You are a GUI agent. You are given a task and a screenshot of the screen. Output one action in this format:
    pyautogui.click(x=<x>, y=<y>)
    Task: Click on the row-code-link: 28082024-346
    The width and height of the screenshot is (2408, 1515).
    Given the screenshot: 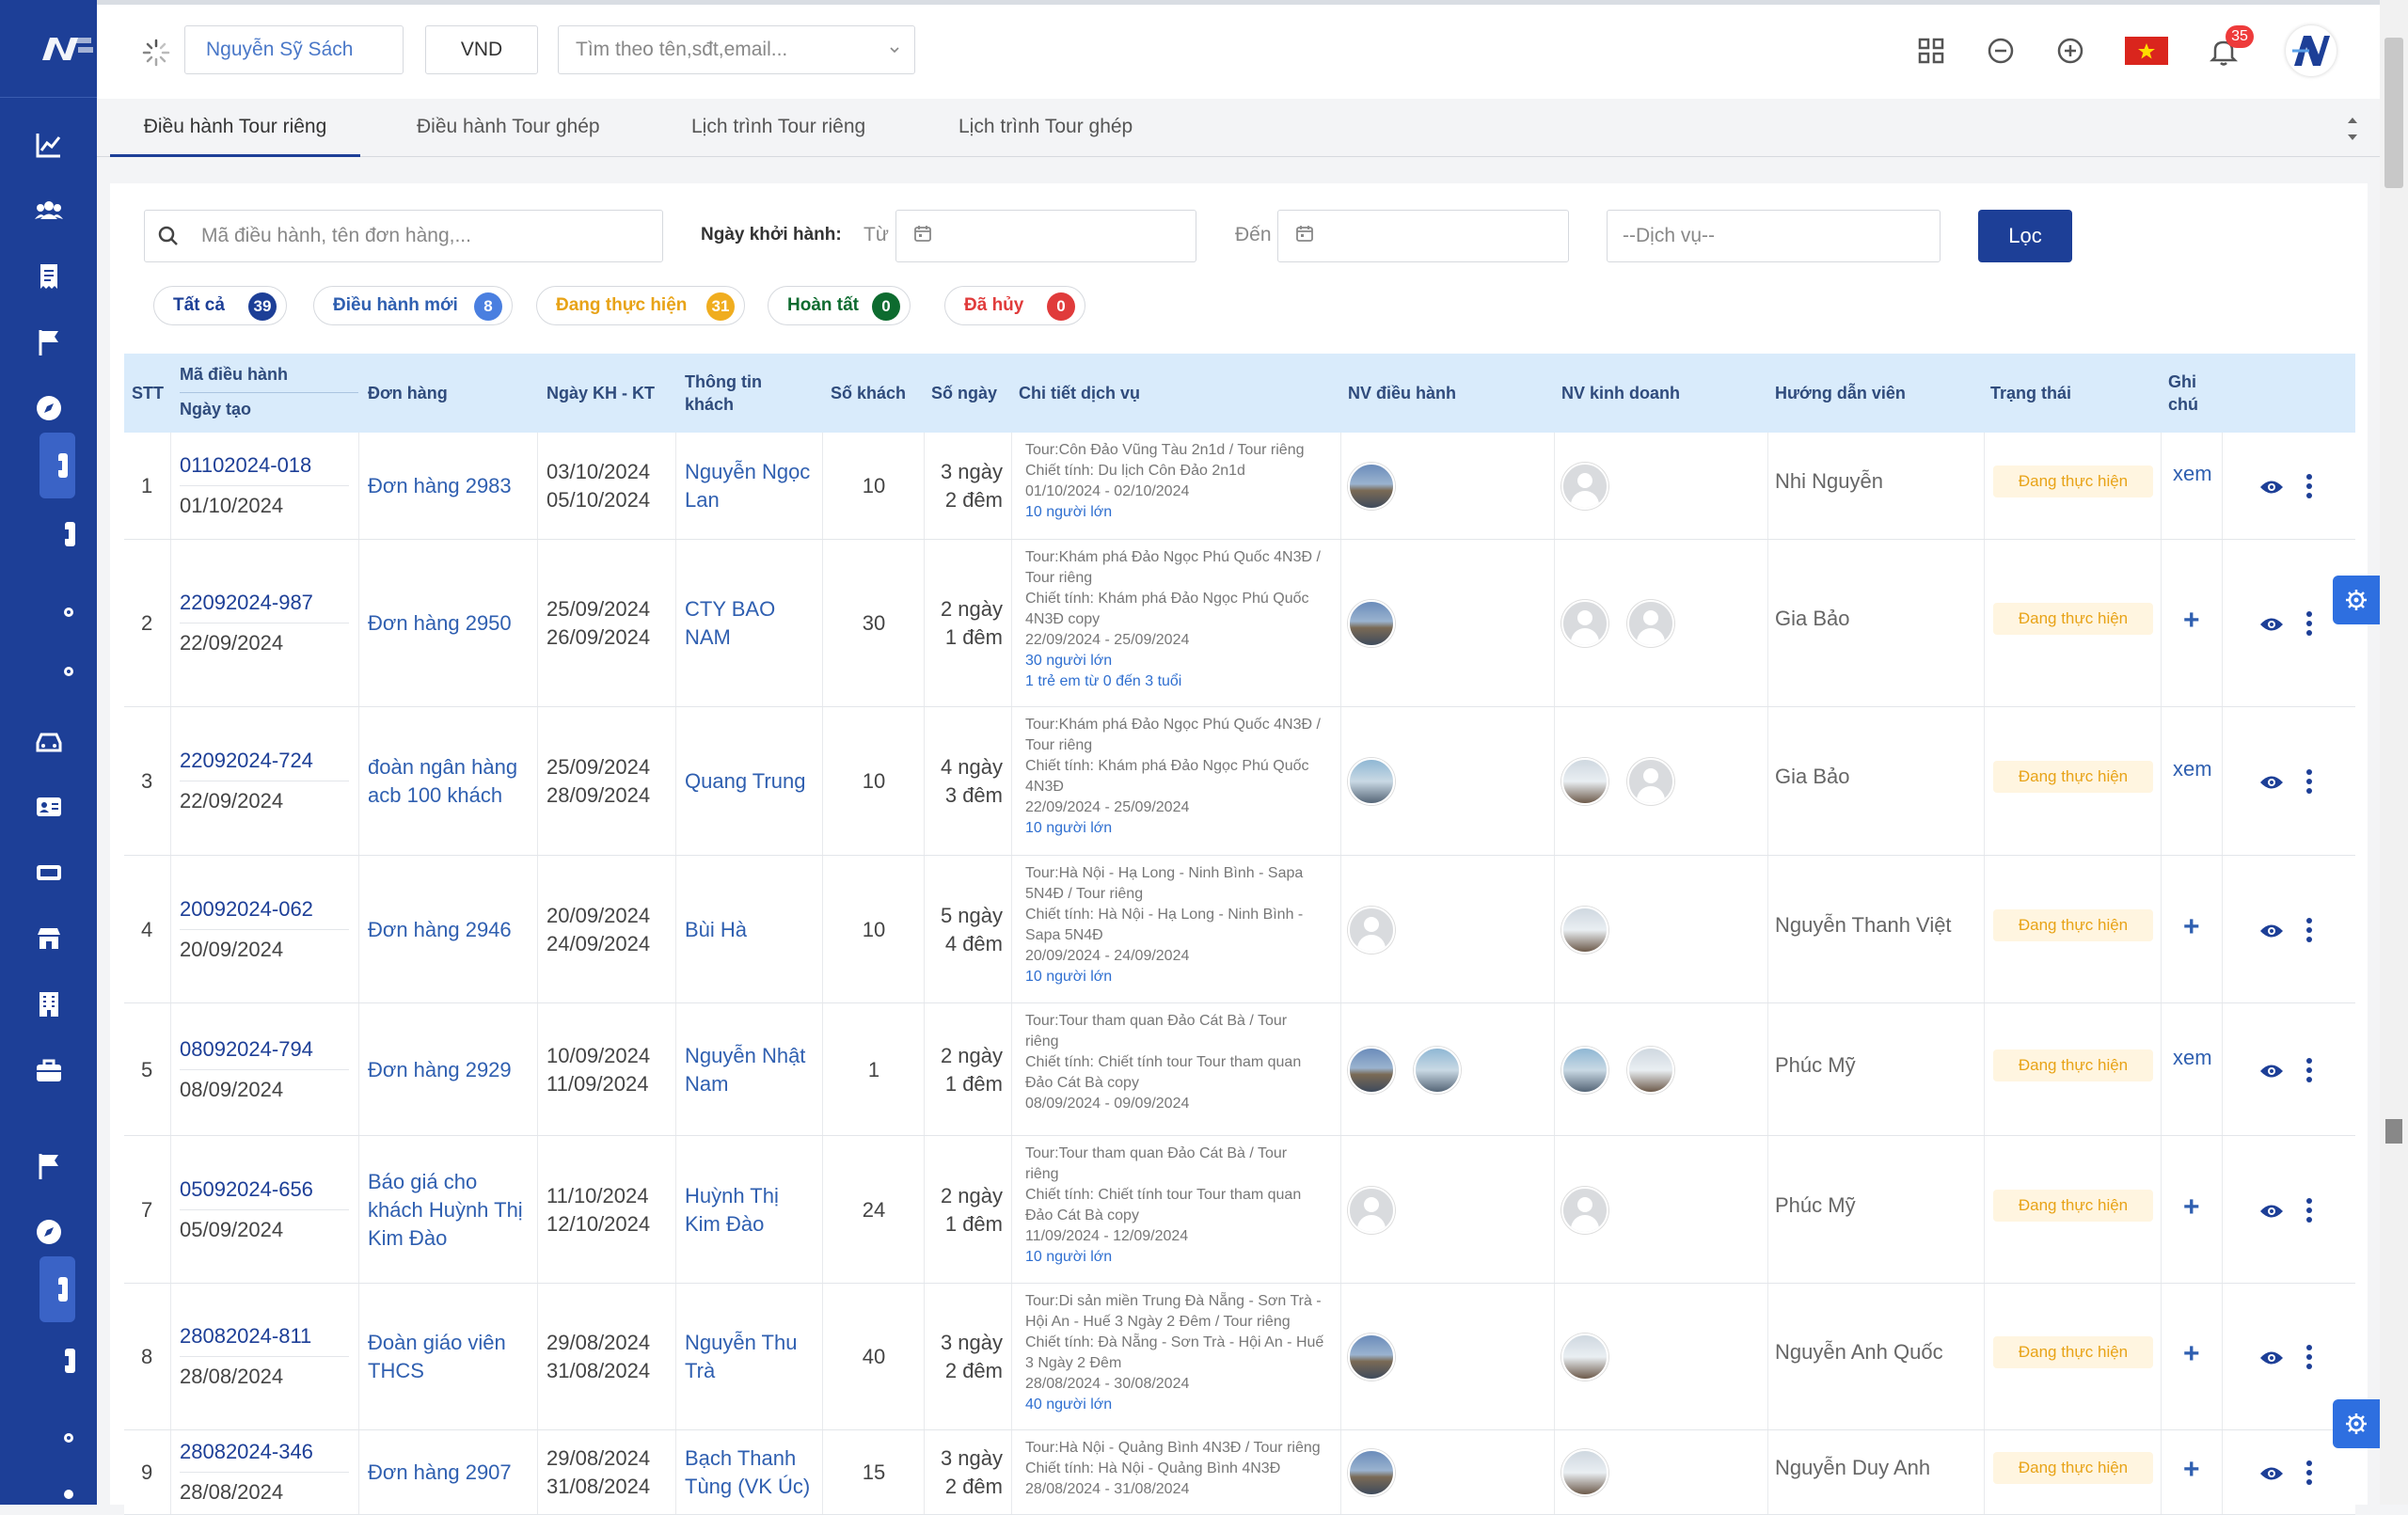 What is the action you would take?
    pyautogui.click(x=247, y=1452)
    